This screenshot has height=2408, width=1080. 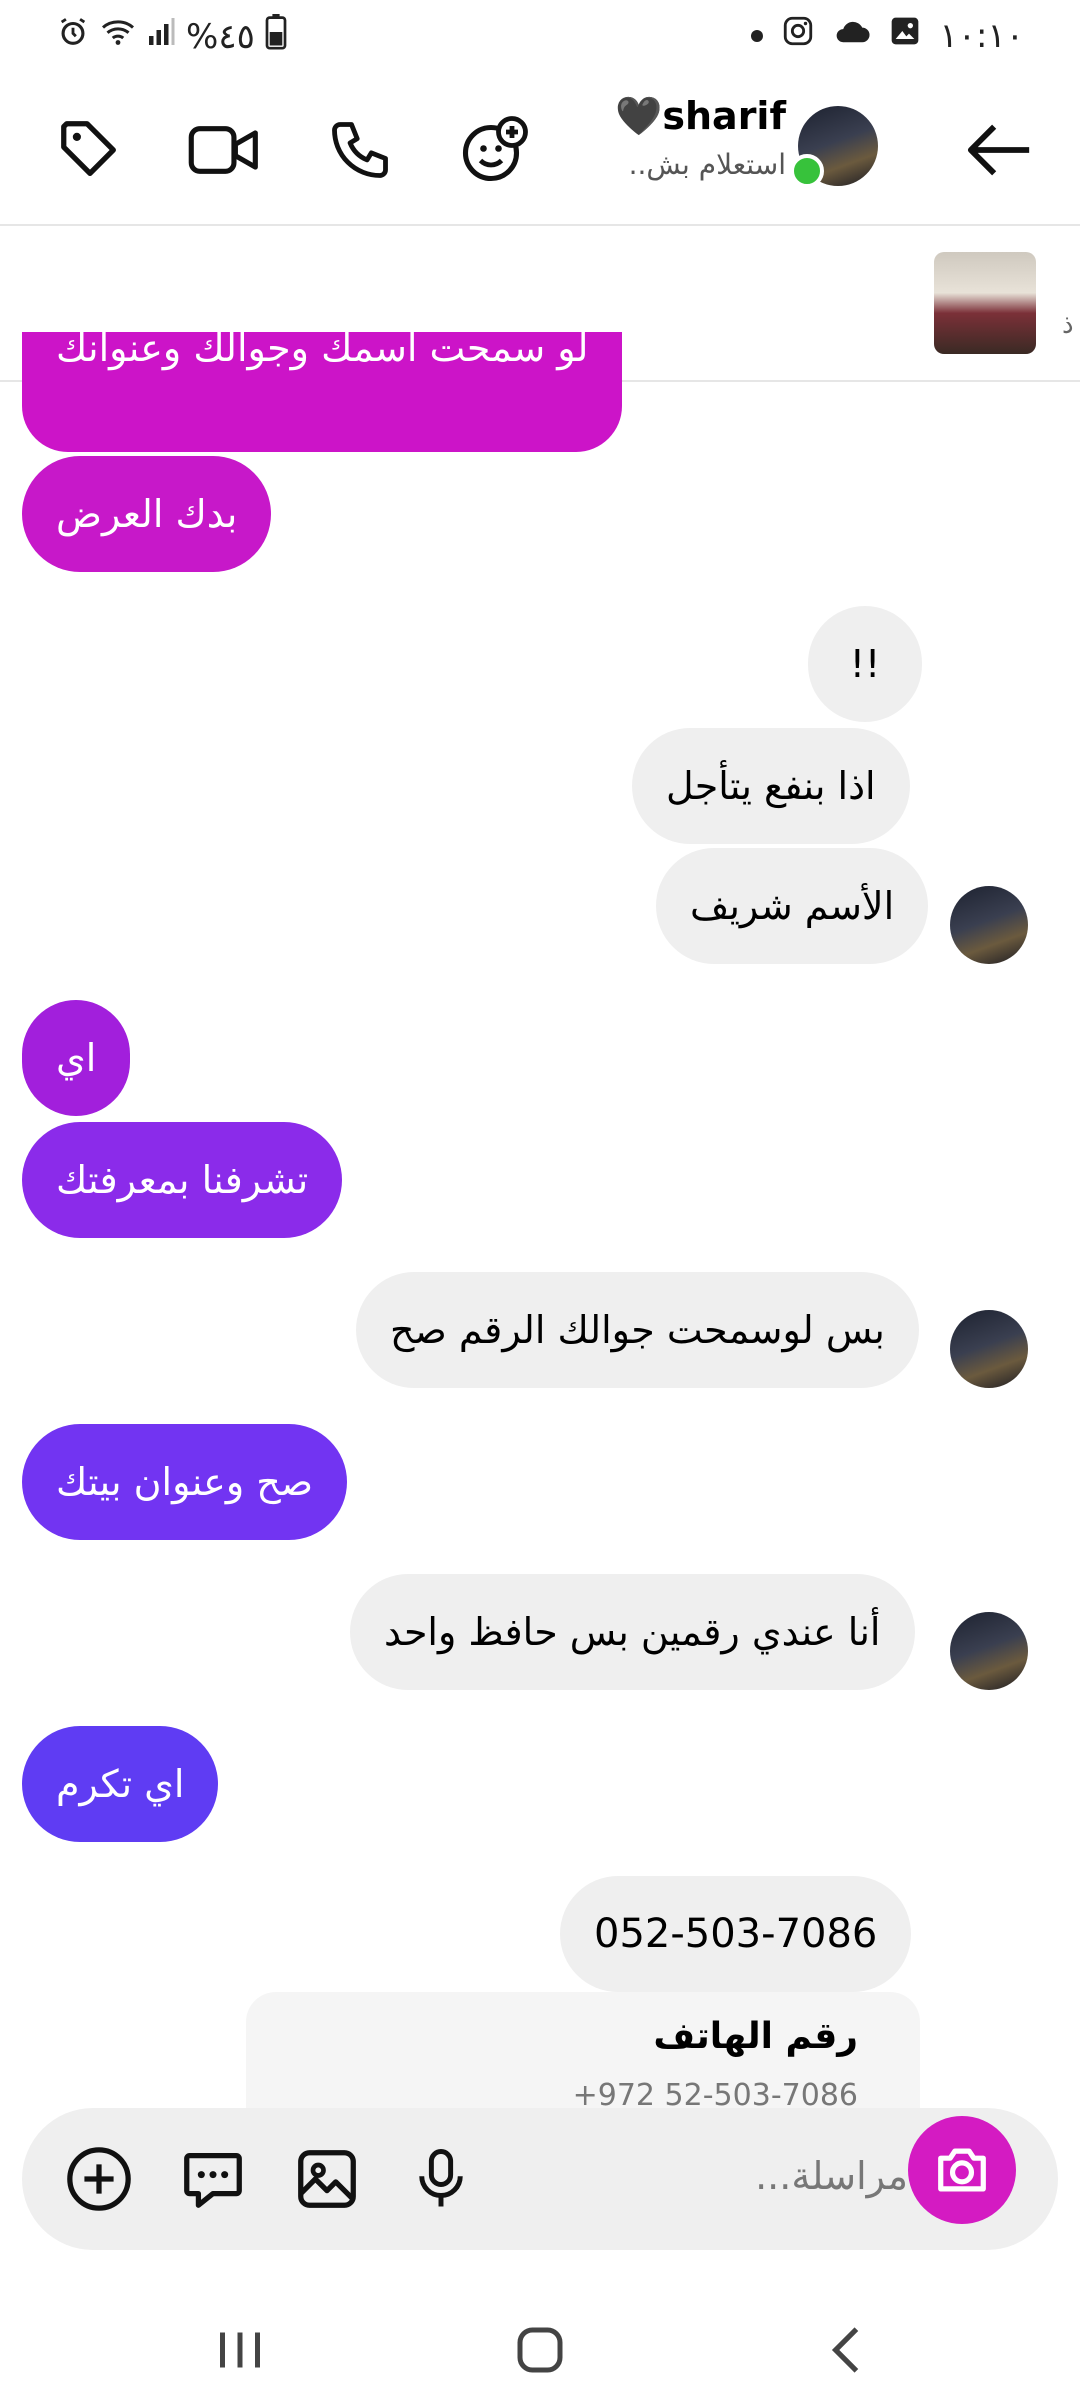 I want to click on message-bubble-outgoing: صح وعنوان بيتك, so click(x=185, y=1482).